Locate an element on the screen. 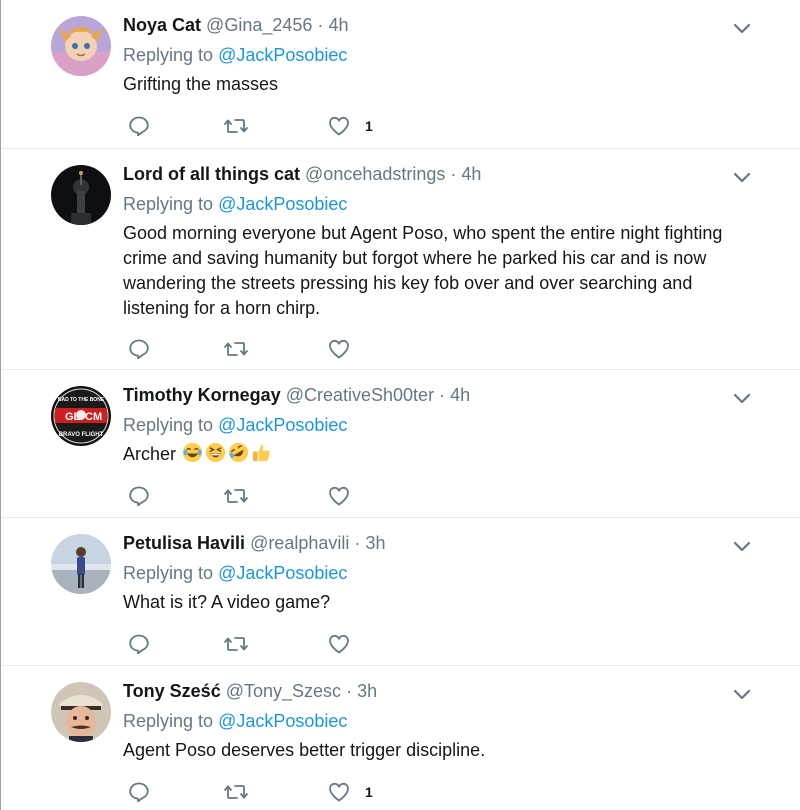  thumbs-up-emoji is located at coordinates (261, 456).